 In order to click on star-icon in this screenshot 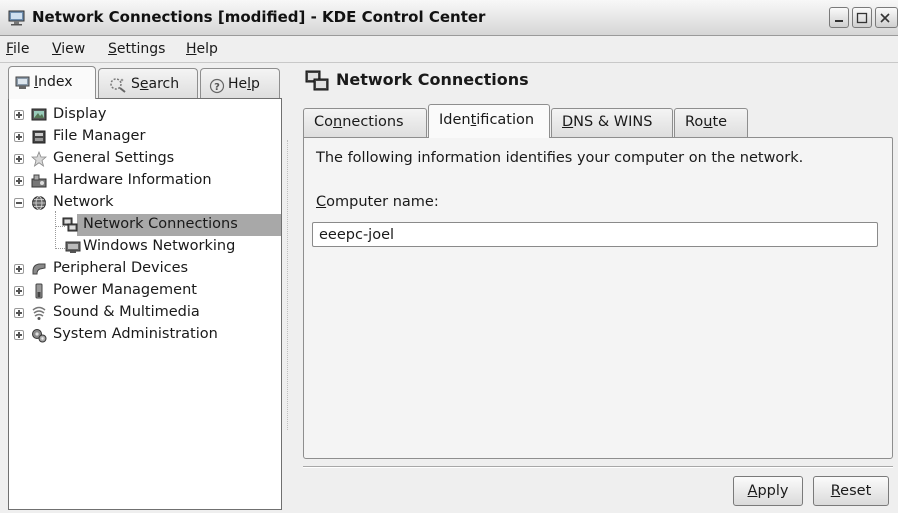, I will do `click(39, 159)`.